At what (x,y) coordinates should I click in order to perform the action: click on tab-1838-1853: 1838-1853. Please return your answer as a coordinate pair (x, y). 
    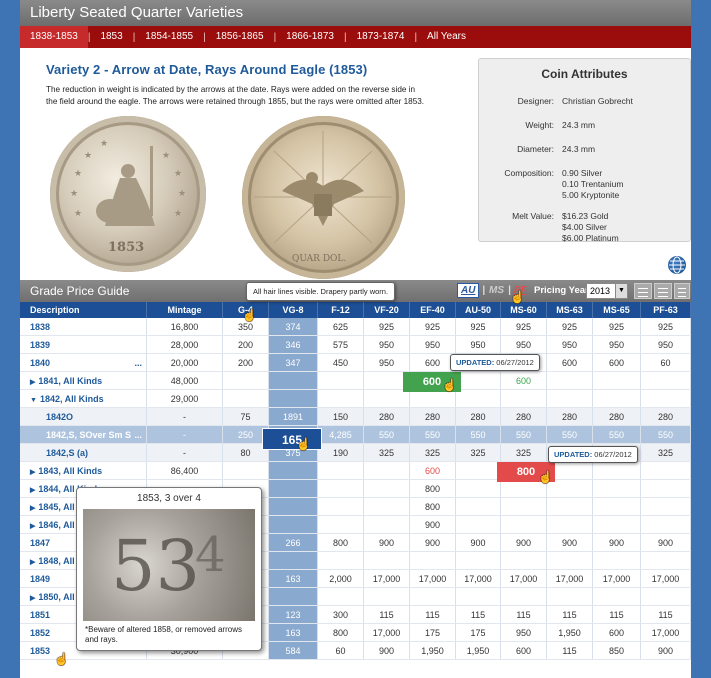
    Looking at the image, I should click on (54, 37).